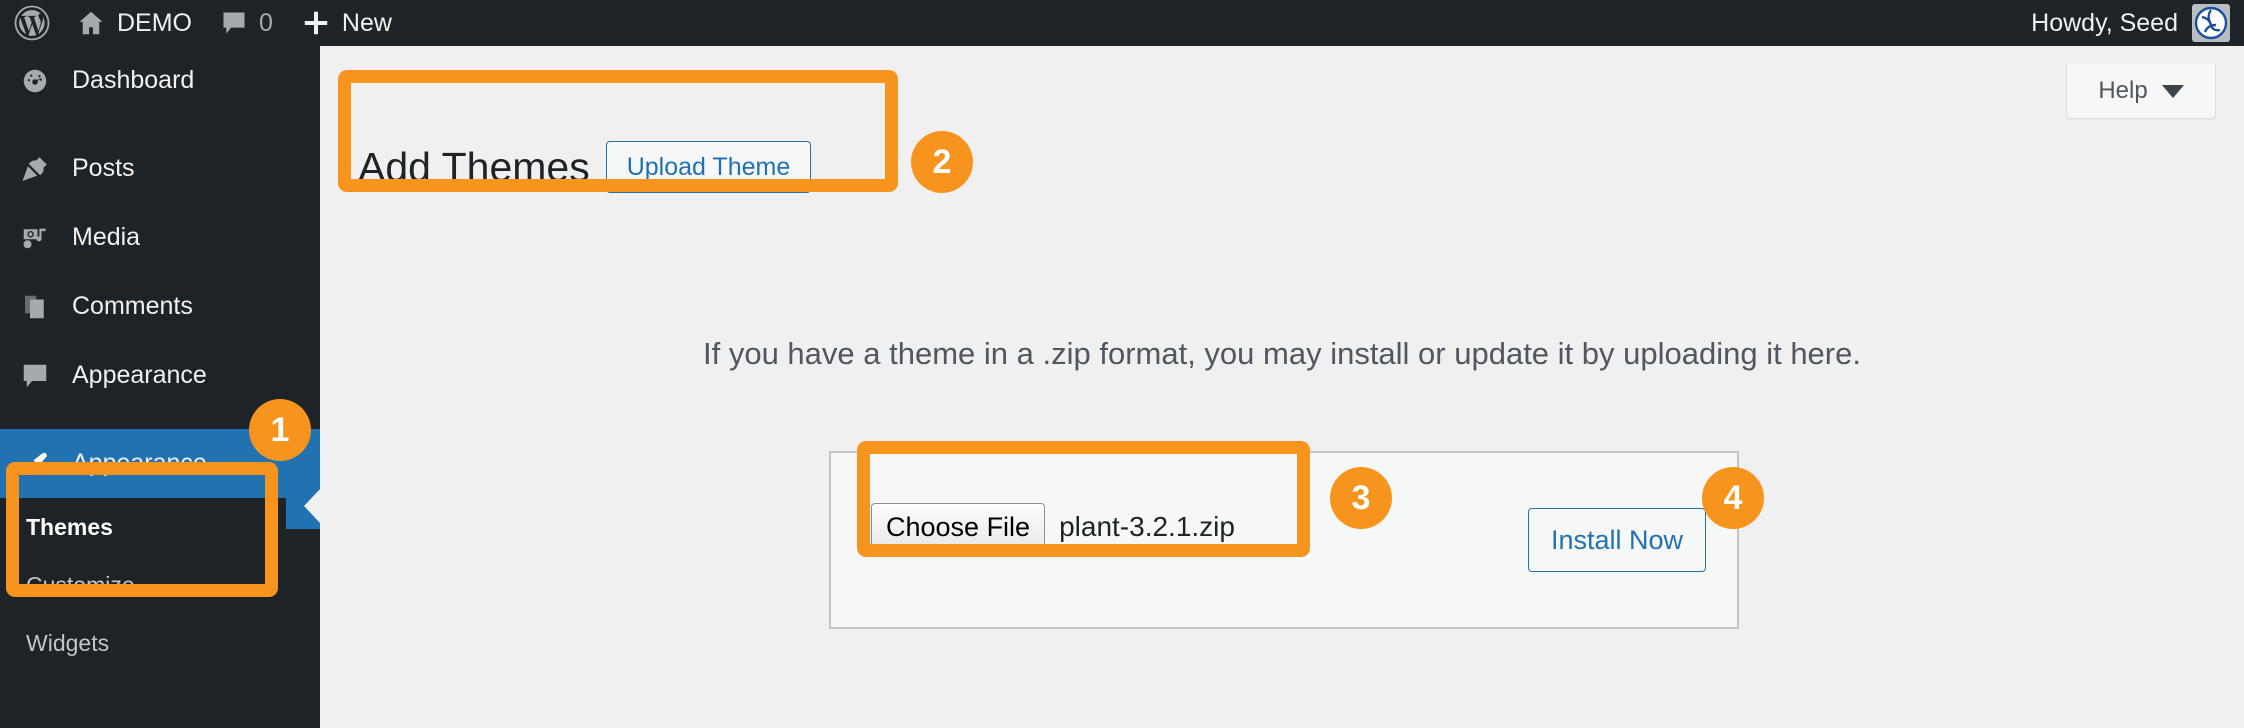 This screenshot has height=728, width=2244. Describe the element at coordinates (708, 167) in the screenshot. I see `upload-theme-button: Upload Theme` at that location.